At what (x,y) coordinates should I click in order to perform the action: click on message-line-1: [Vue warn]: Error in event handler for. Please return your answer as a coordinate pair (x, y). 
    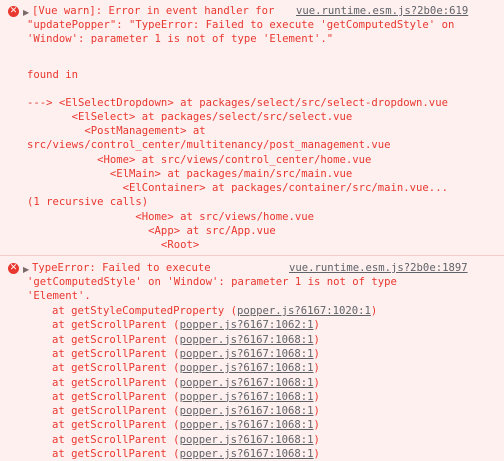
    Looking at the image, I should click on (156, 11).